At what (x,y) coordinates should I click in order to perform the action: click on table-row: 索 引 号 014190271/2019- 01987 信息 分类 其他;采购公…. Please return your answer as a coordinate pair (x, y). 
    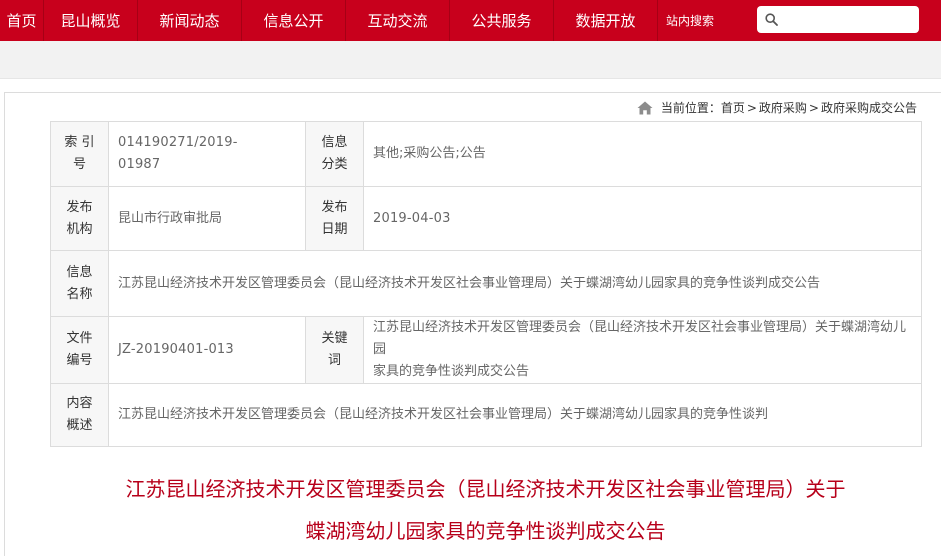
    Looking at the image, I should click on (486, 154).